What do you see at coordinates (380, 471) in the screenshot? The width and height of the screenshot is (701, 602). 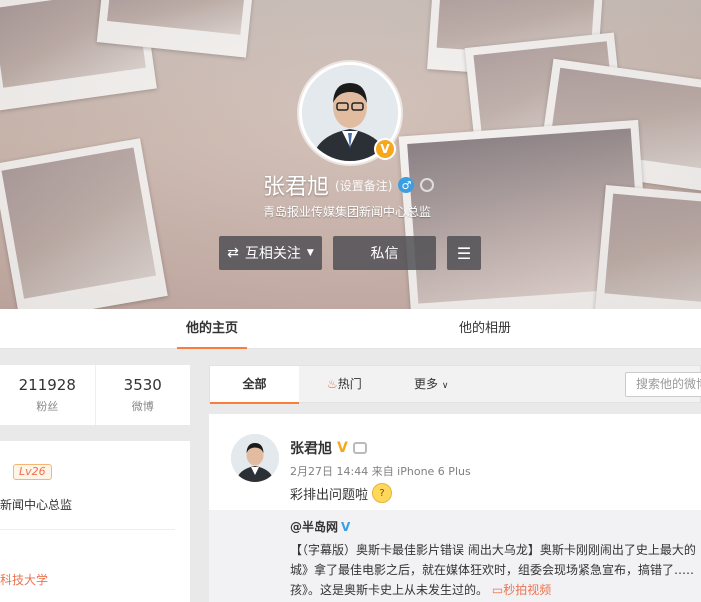 I see `post-meta: 2月27日 14:44 来自 iPhone 6 Plus` at bounding box center [380, 471].